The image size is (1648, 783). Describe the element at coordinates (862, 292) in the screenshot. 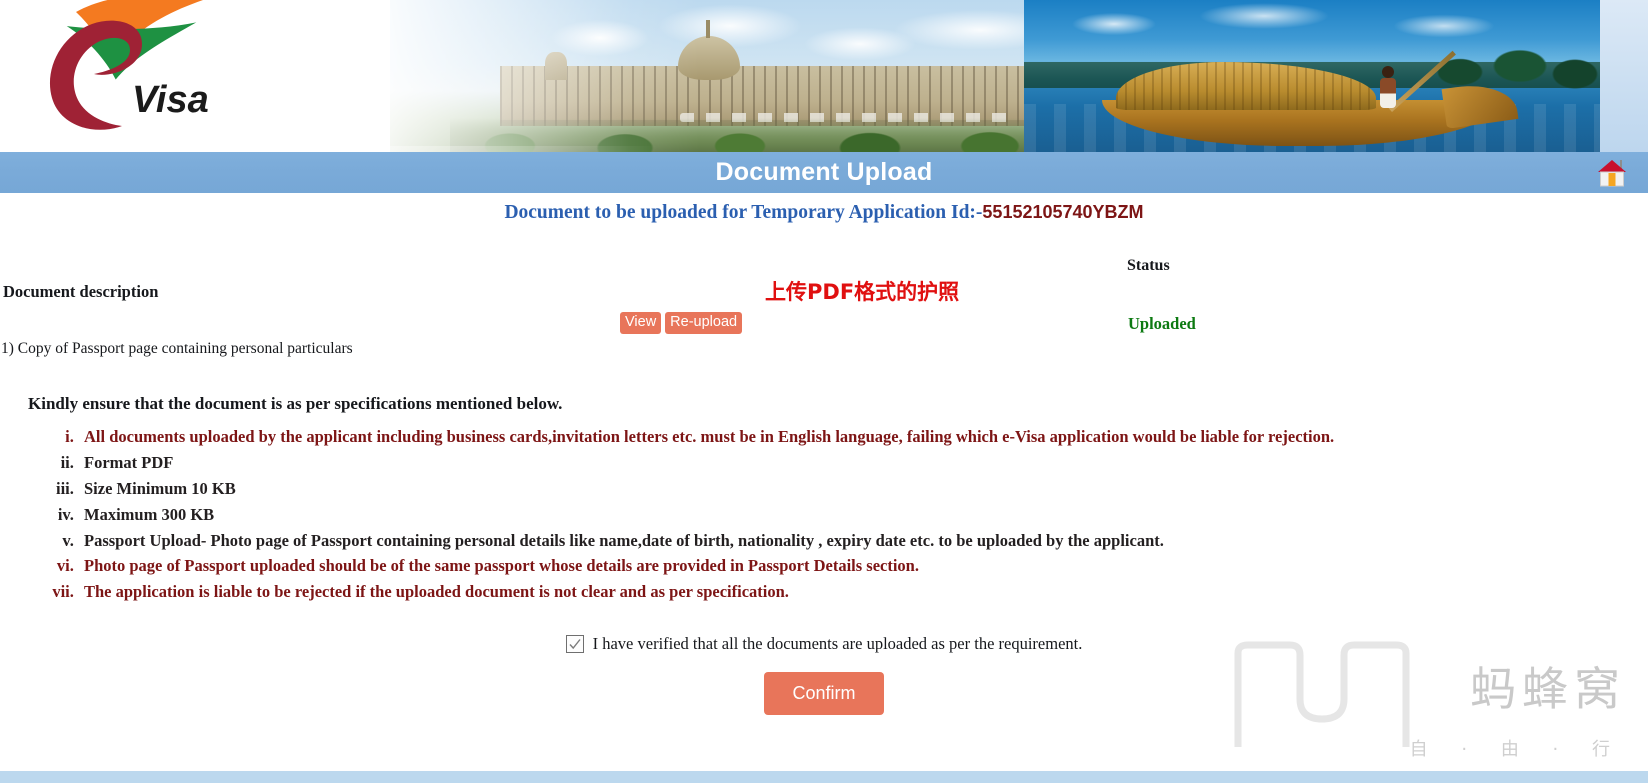

I see `chinese-annotation: 上传PDF格式的护照` at that location.